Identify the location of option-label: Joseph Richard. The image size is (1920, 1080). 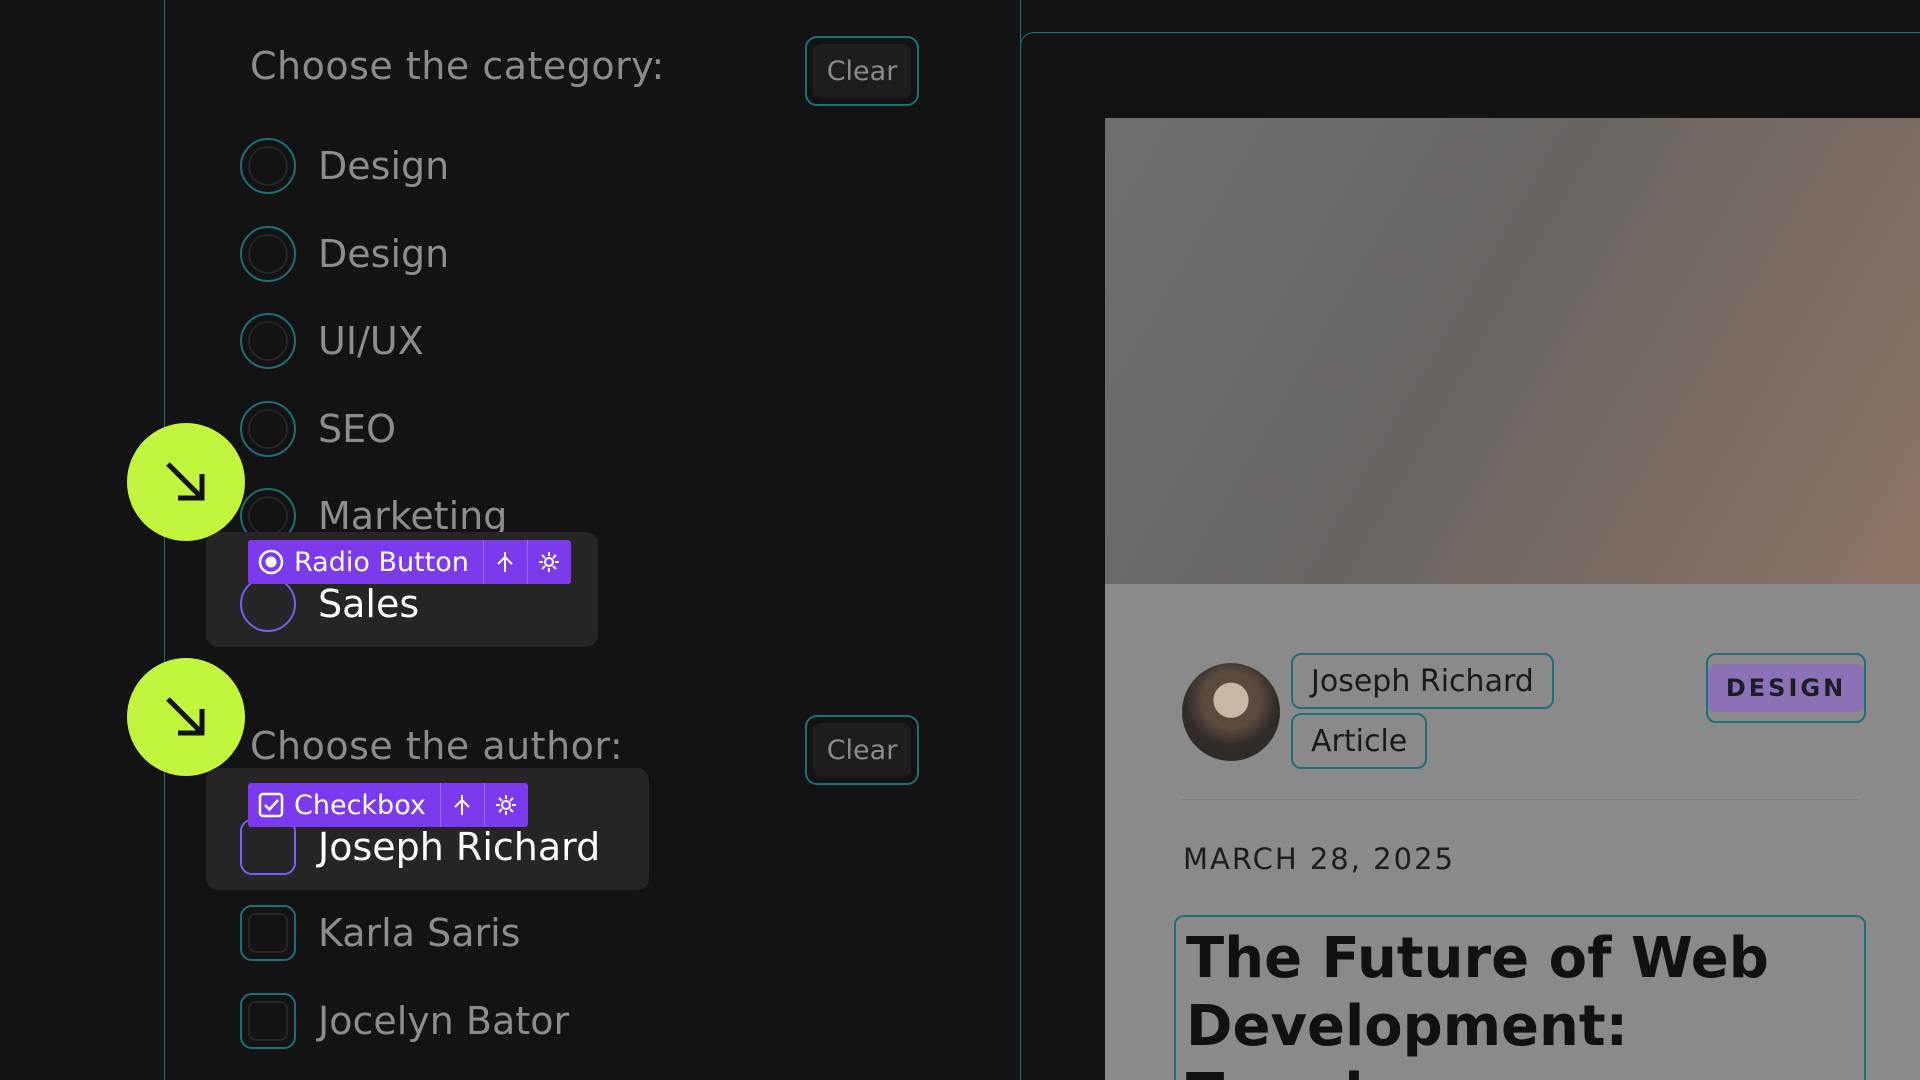
(459, 847).